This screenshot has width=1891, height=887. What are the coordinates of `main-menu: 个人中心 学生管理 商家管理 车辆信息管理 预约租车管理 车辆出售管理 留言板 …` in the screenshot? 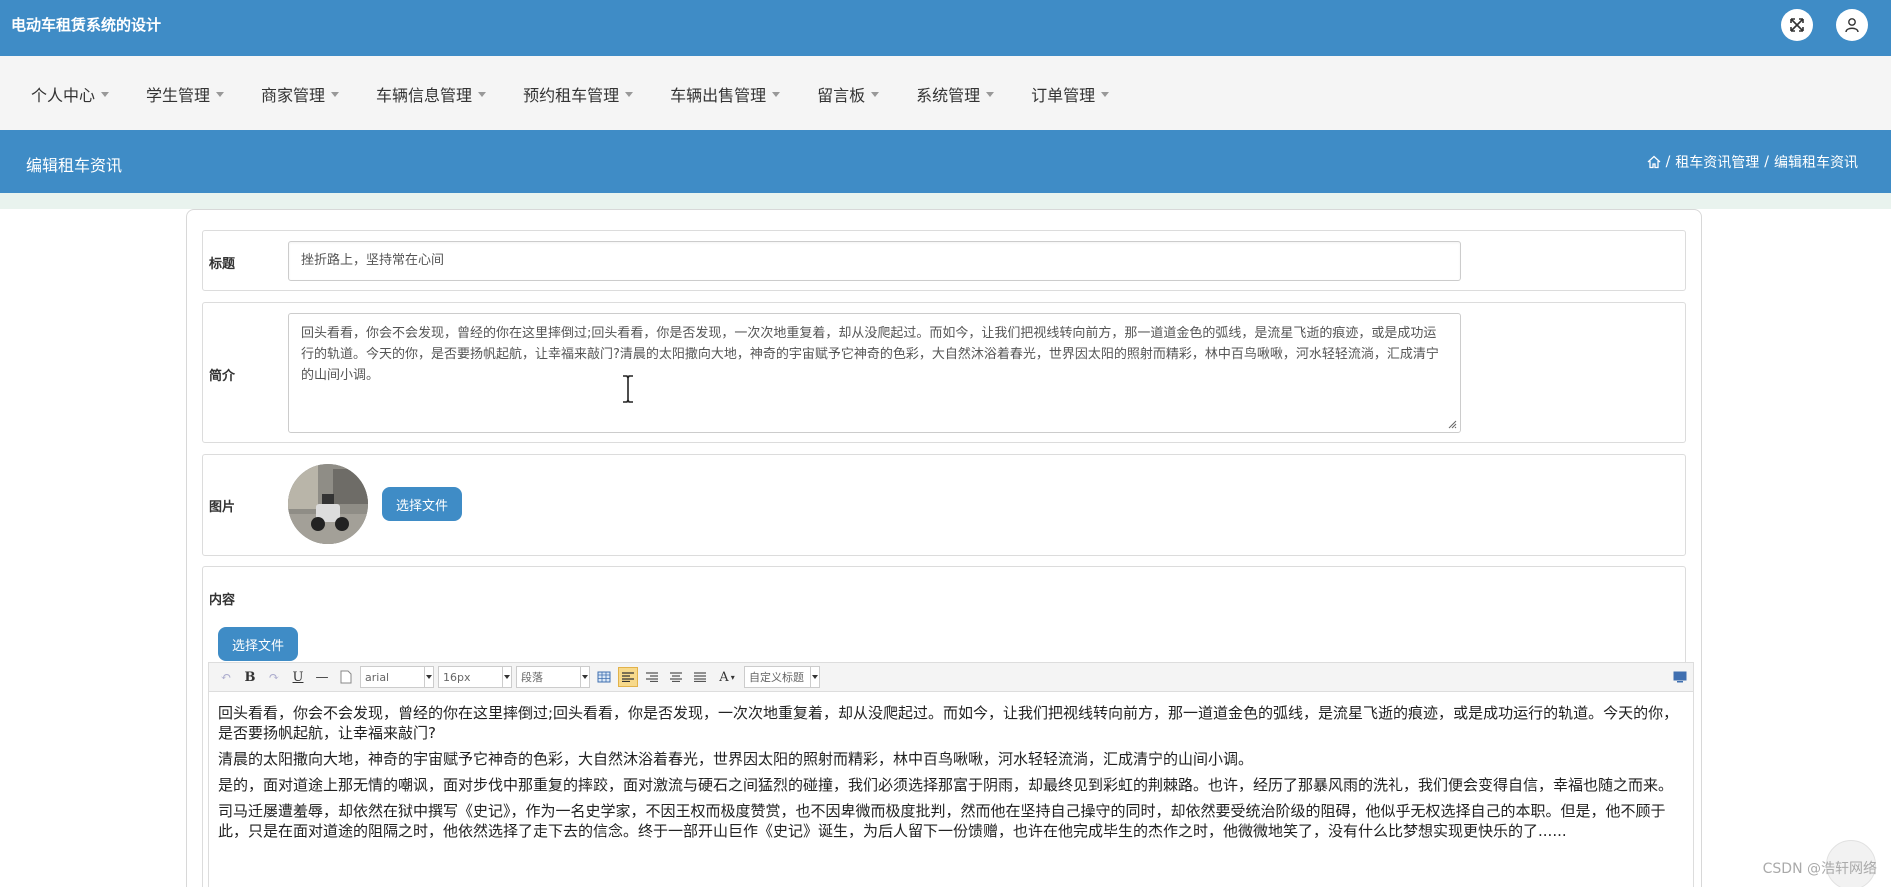 It's located at (576, 94).